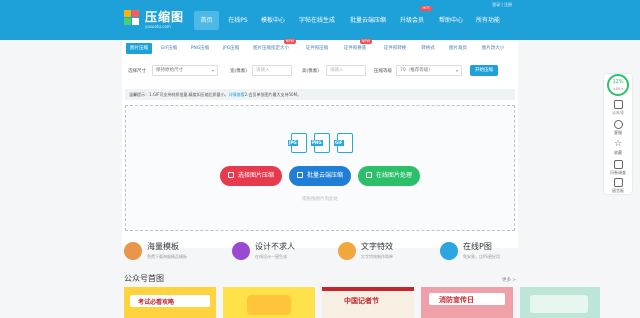  What do you see at coordinates (618, 144) in the screenshot?
I see `star-icon: ☆` at bounding box center [618, 144].